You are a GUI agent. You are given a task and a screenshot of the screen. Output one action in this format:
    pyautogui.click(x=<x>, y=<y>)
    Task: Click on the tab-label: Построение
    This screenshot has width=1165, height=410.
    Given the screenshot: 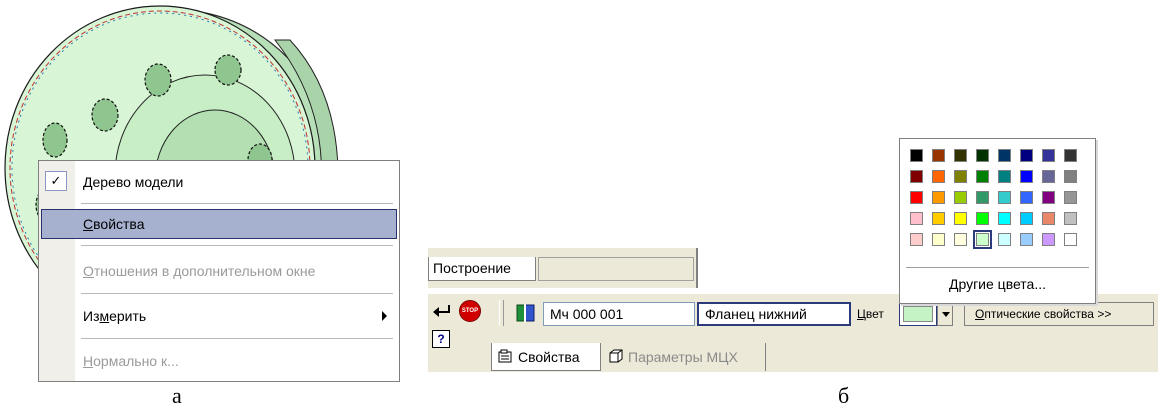 What is the action you would take?
    pyautogui.click(x=472, y=268)
    